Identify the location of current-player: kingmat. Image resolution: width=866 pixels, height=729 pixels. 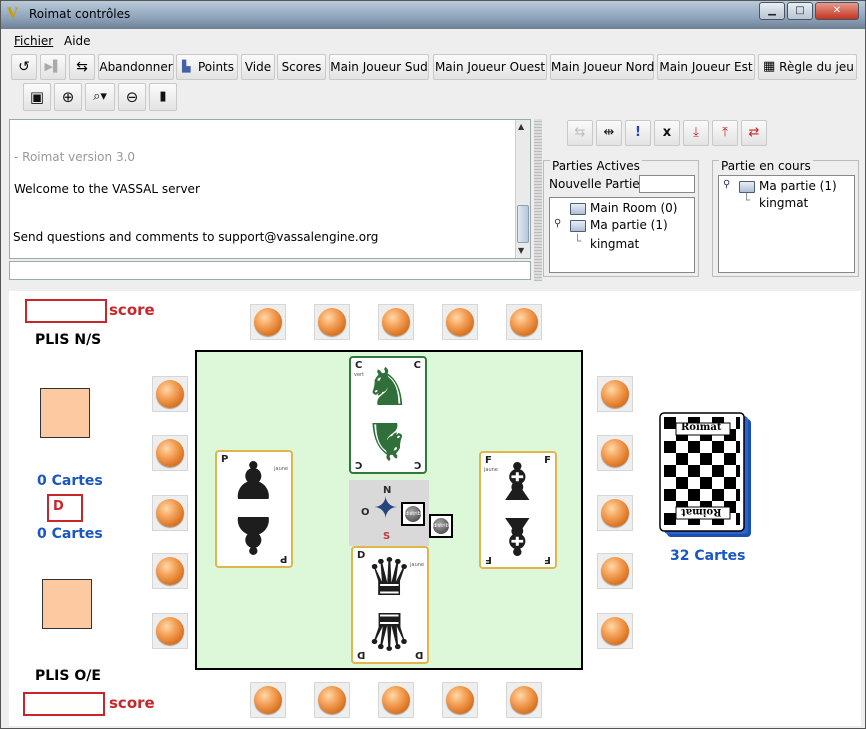
(783, 203).